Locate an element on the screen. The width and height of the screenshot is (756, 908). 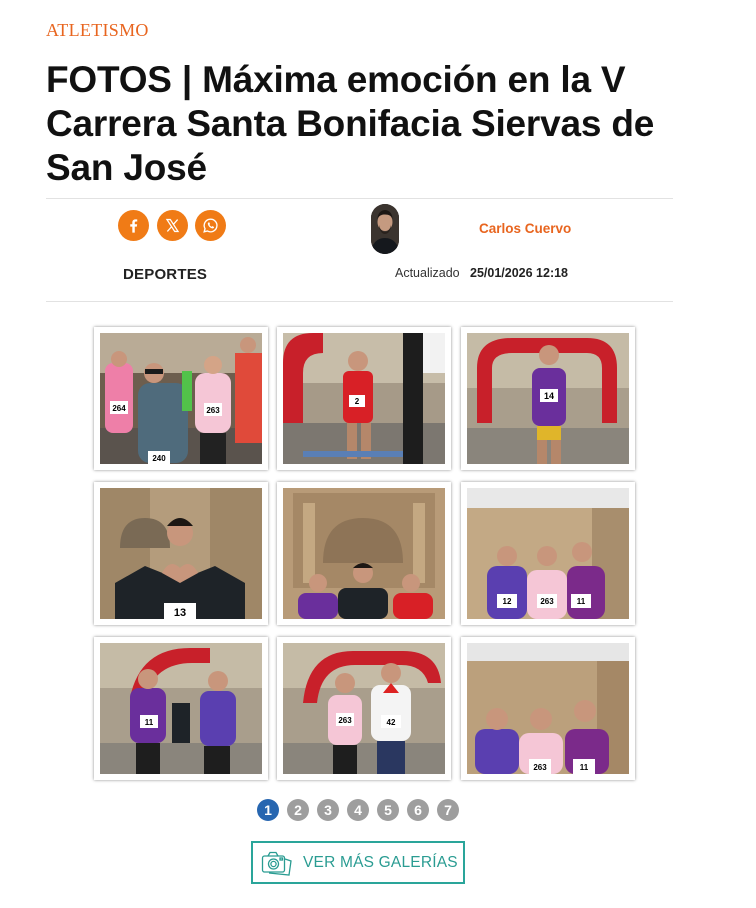
share-whatsapp-button is located at coordinates (210, 225).